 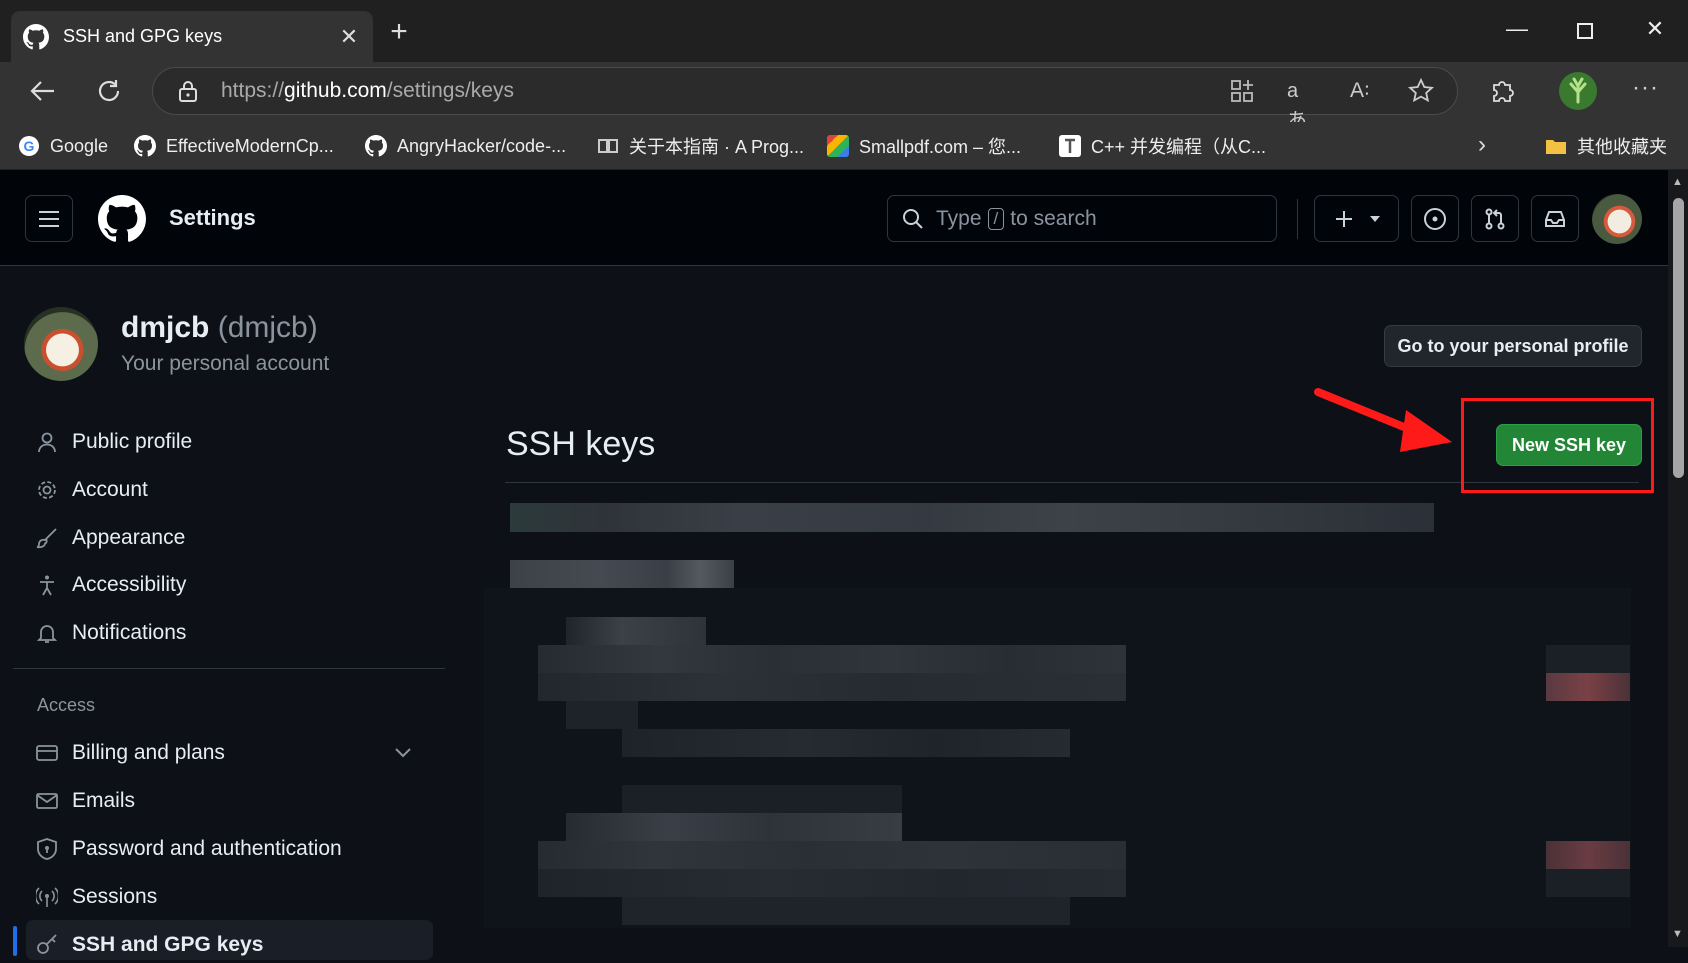 What do you see at coordinates (54, 538) in the screenshot?
I see `paintbrush-icon` at bounding box center [54, 538].